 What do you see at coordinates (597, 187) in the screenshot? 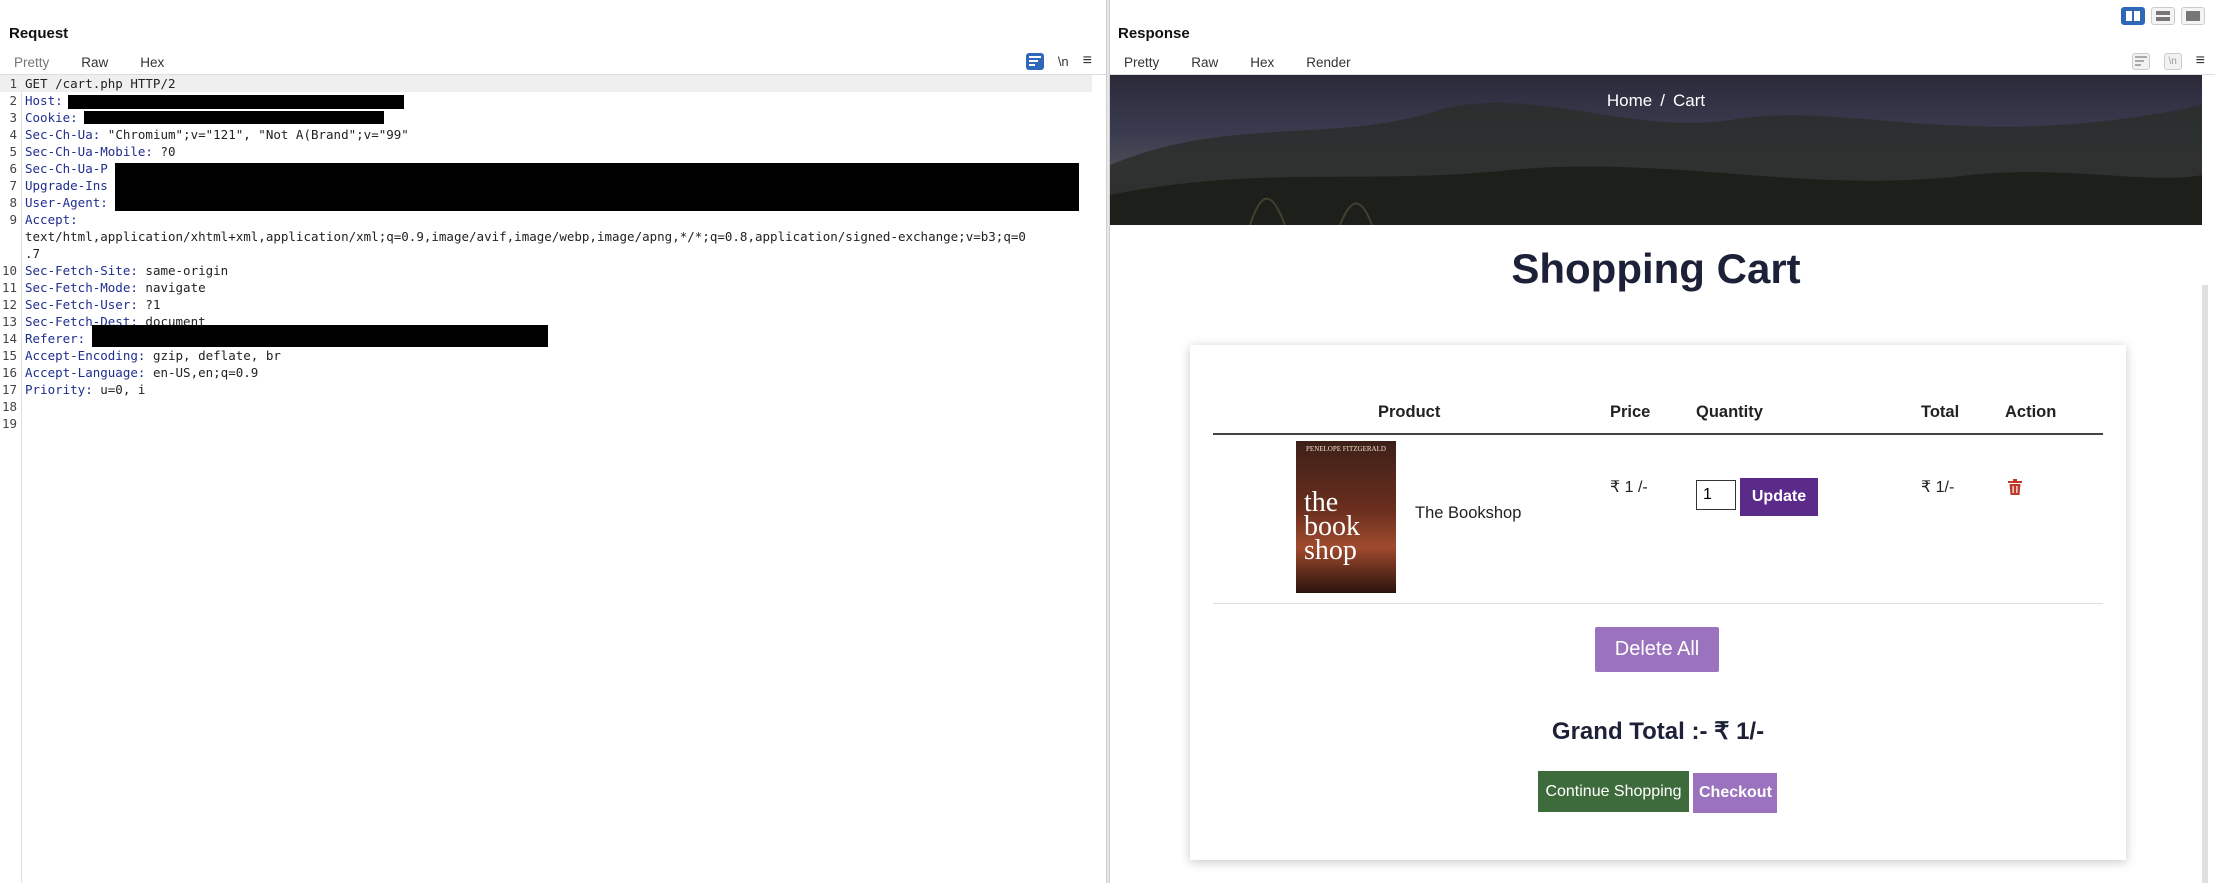
I see `redacted-headers` at bounding box center [597, 187].